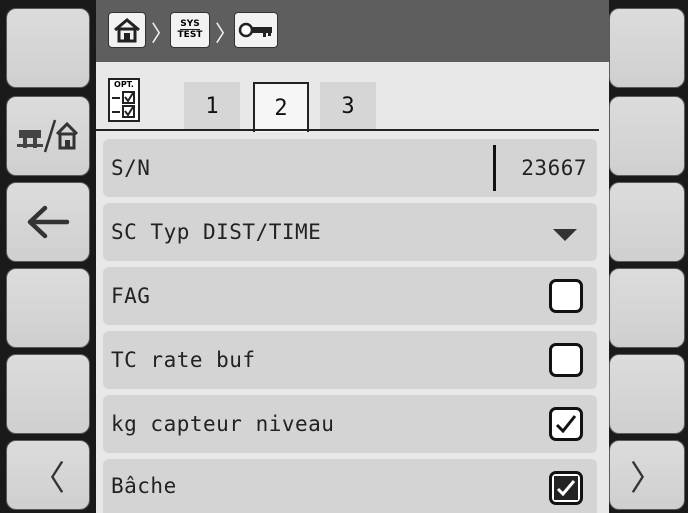 This screenshot has width=688, height=513. I want to click on sc-type-dropdown: SC Typ DIST/TIME, so click(350, 232).